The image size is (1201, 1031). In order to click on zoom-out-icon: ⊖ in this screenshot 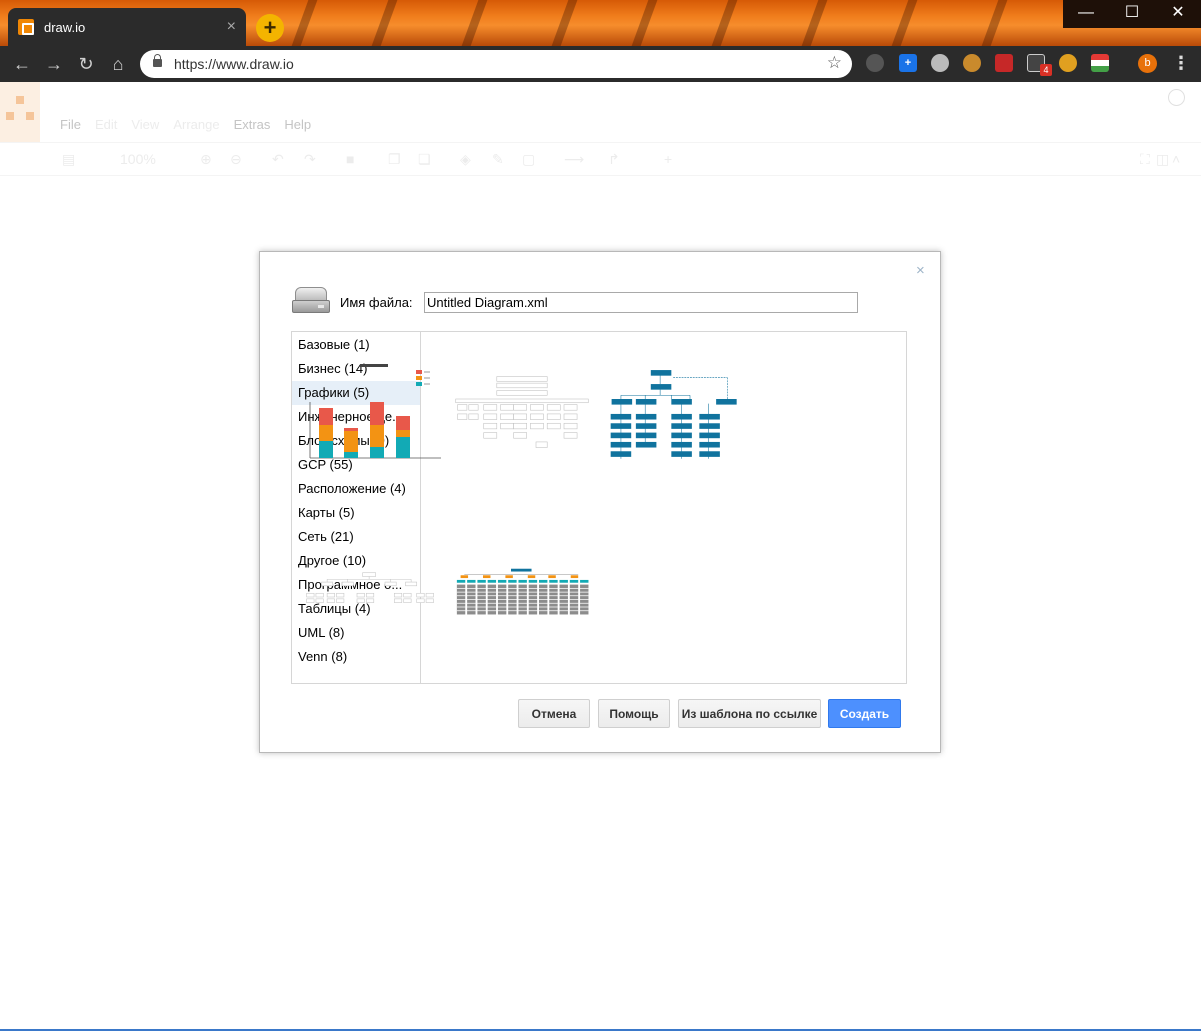, I will do `click(236, 159)`.